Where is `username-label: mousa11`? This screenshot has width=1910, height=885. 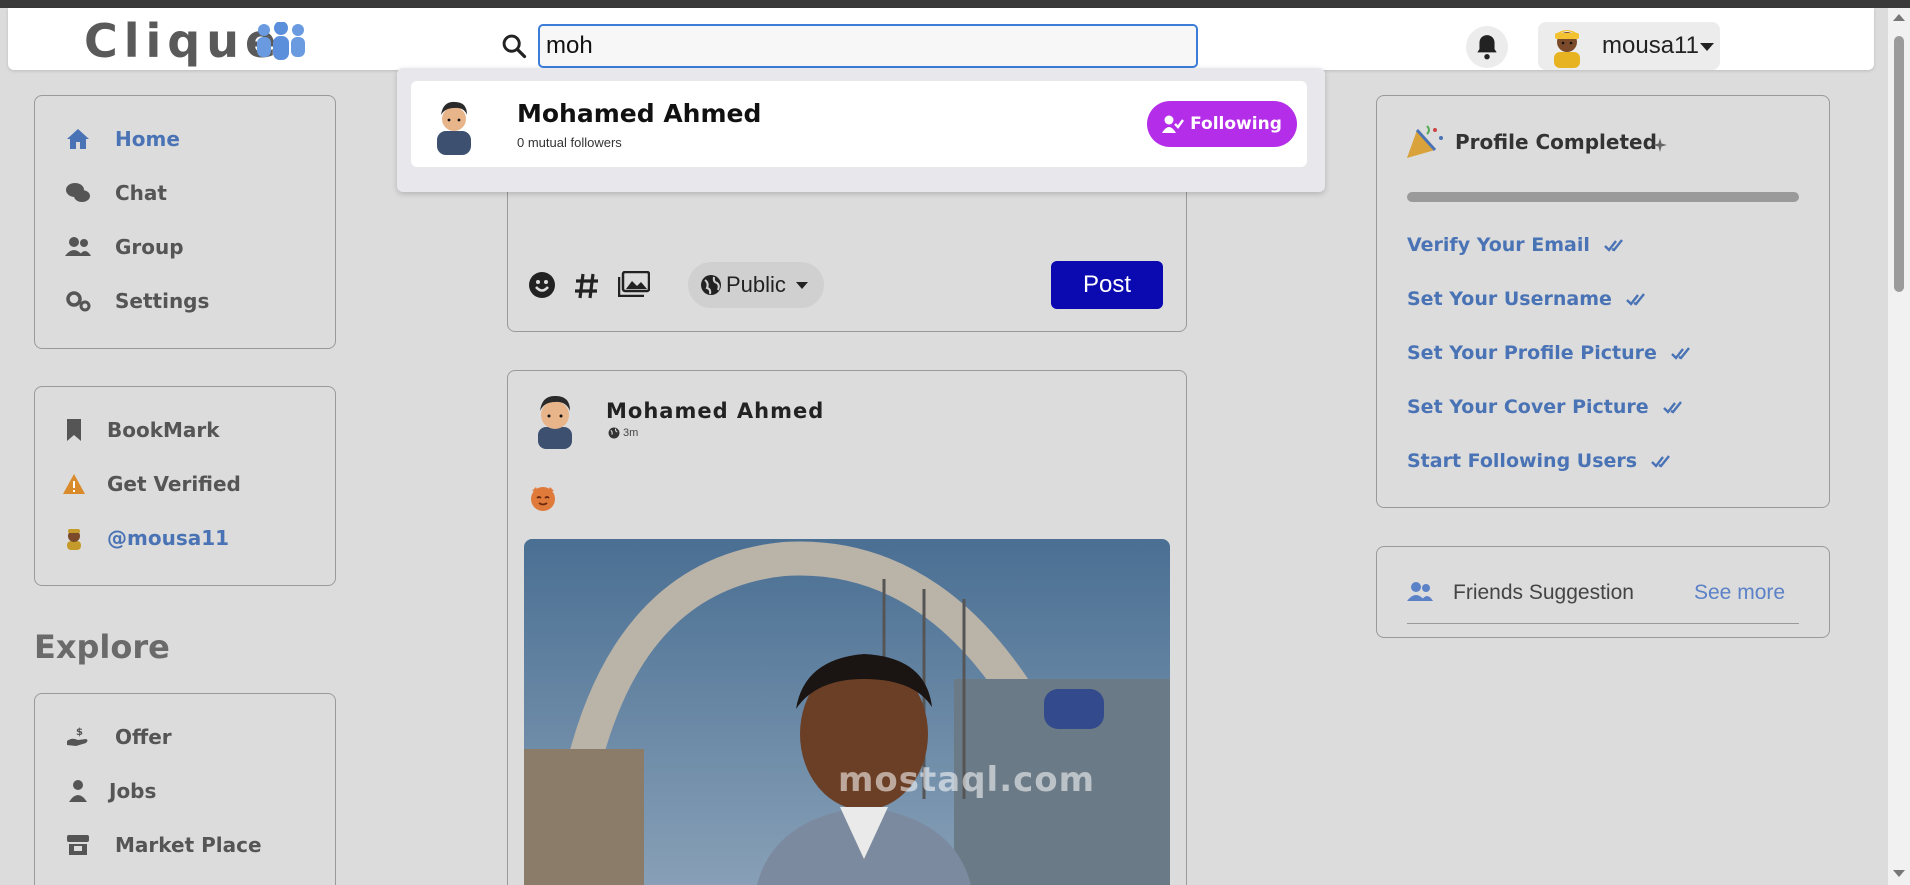
username-label: mousa11 is located at coordinates (1650, 45).